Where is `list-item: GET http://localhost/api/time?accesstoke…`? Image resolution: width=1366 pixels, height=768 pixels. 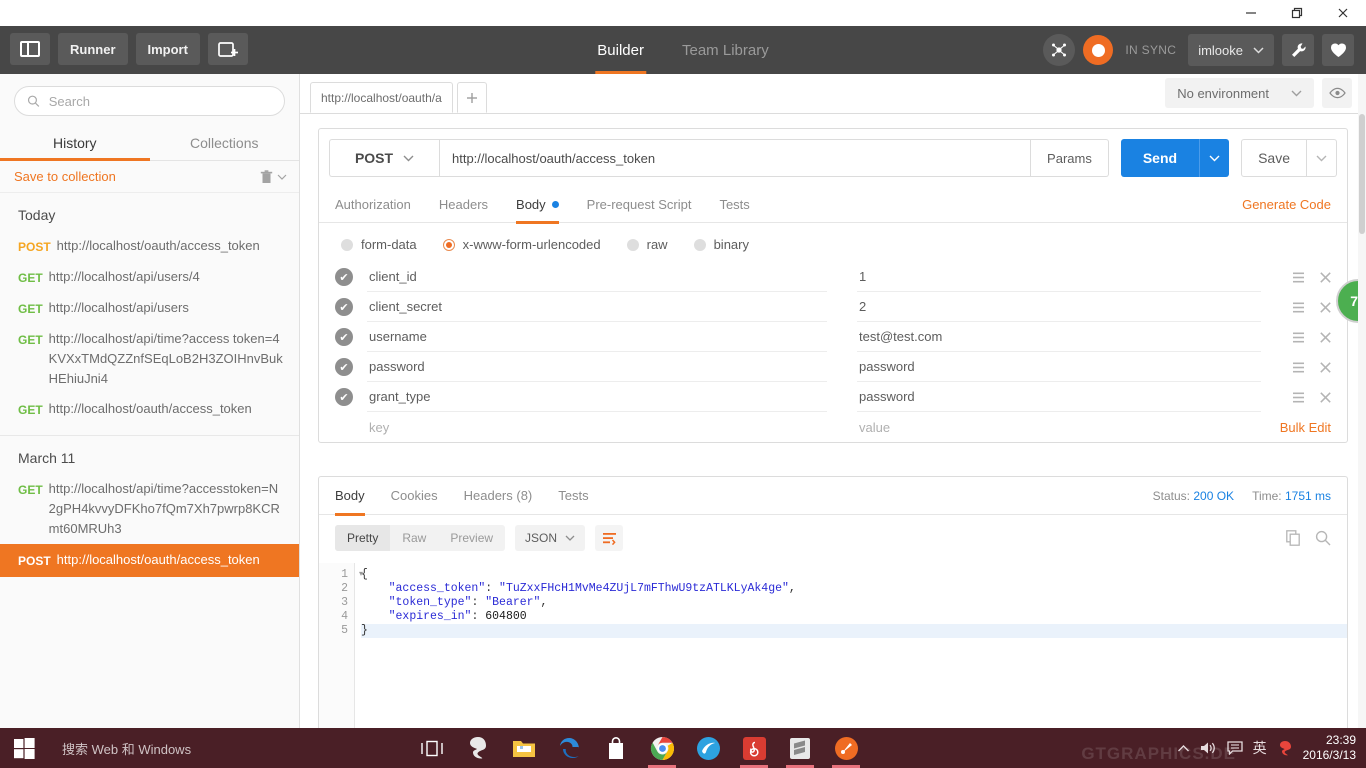 list-item: GET http://localhost/api/time?accesstoke… is located at coordinates (149, 509).